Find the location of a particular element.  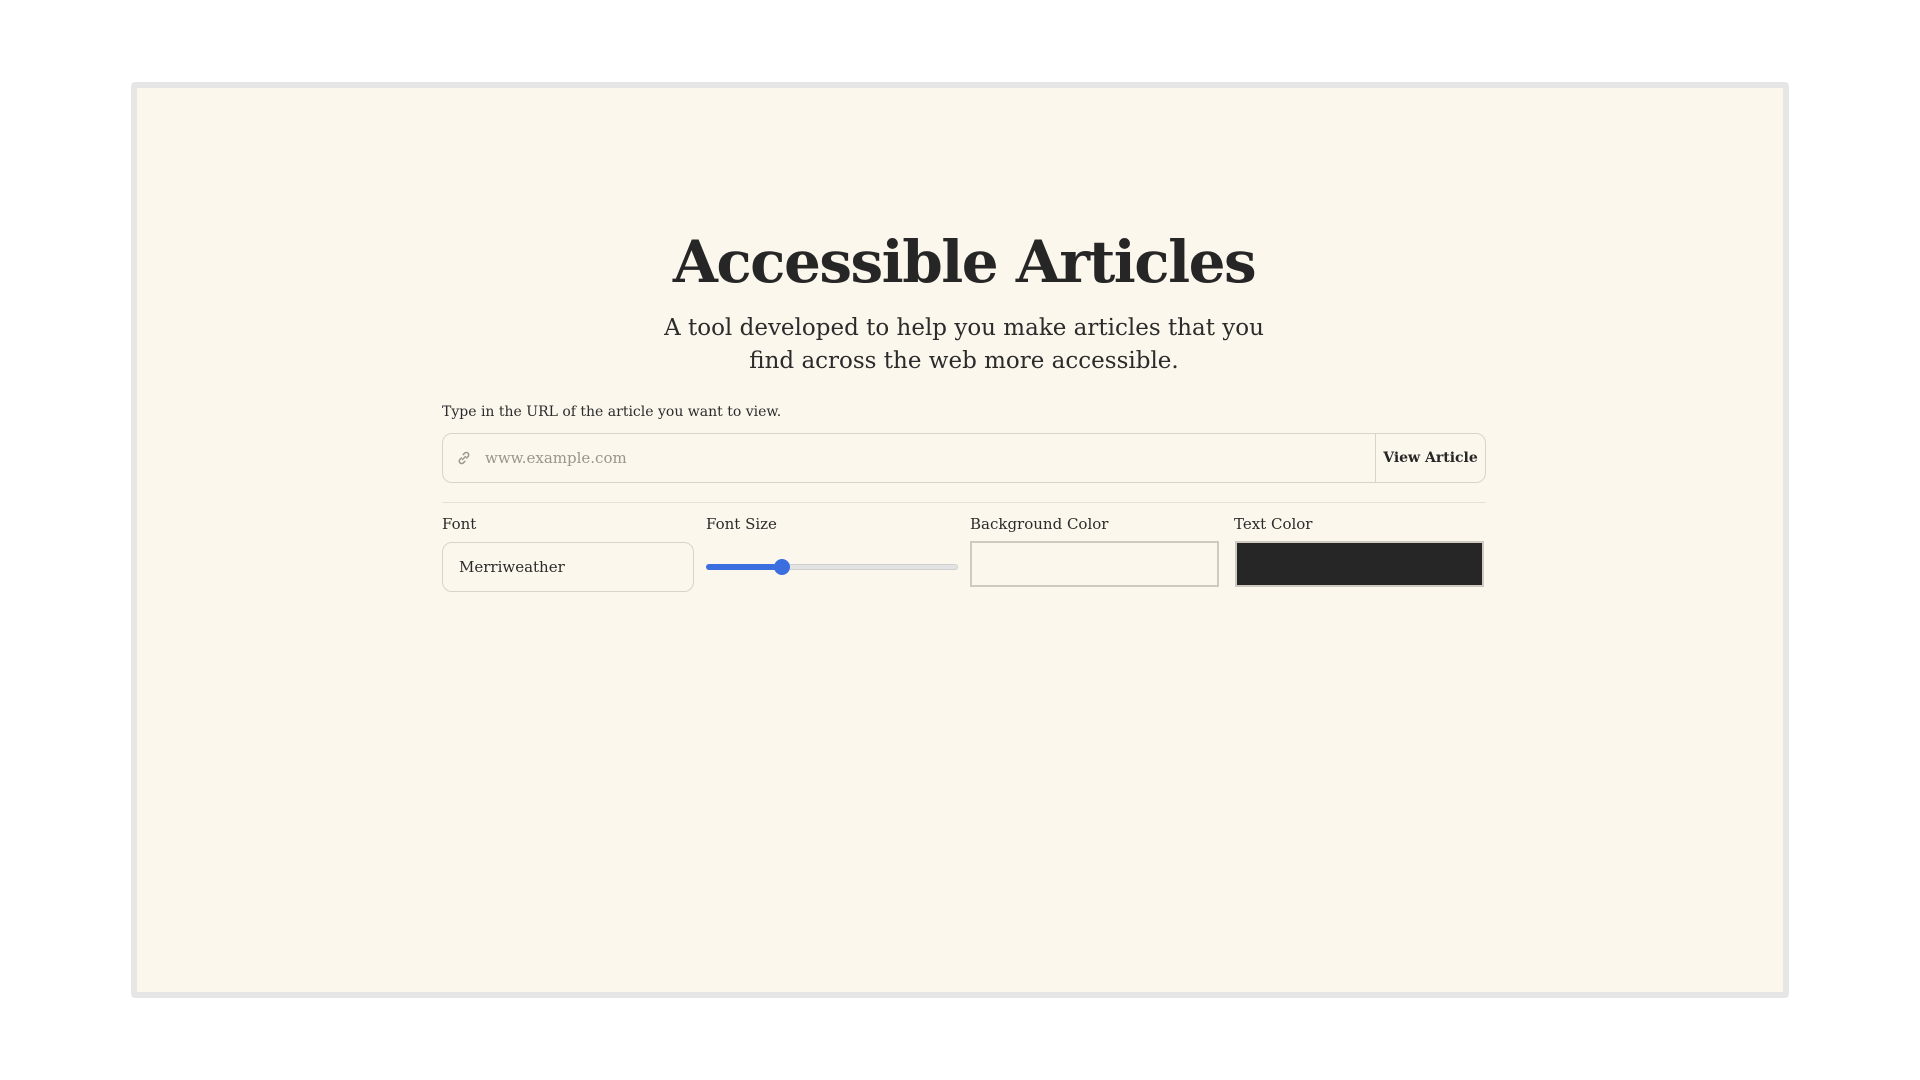

text-color-label: Text Color is located at coordinates (1273, 524).